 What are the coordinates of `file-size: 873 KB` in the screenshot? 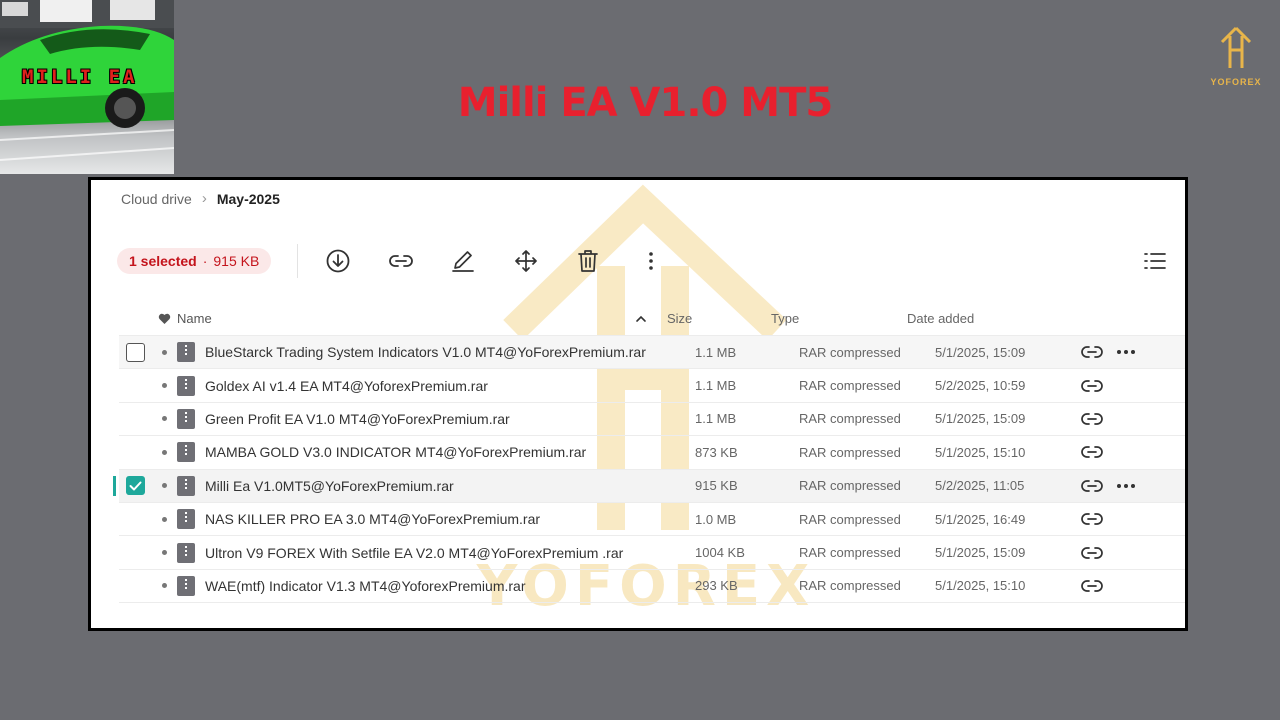 It's located at (716, 452).